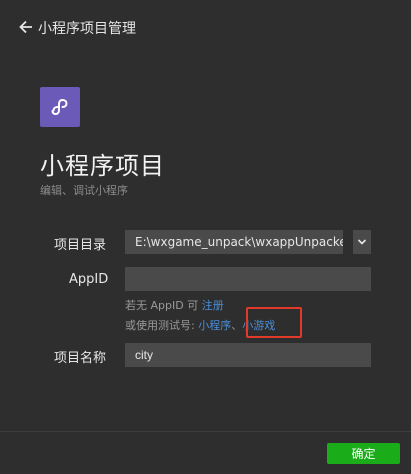 This screenshot has height=474, width=411. I want to click on appid-input, so click(248, 279).